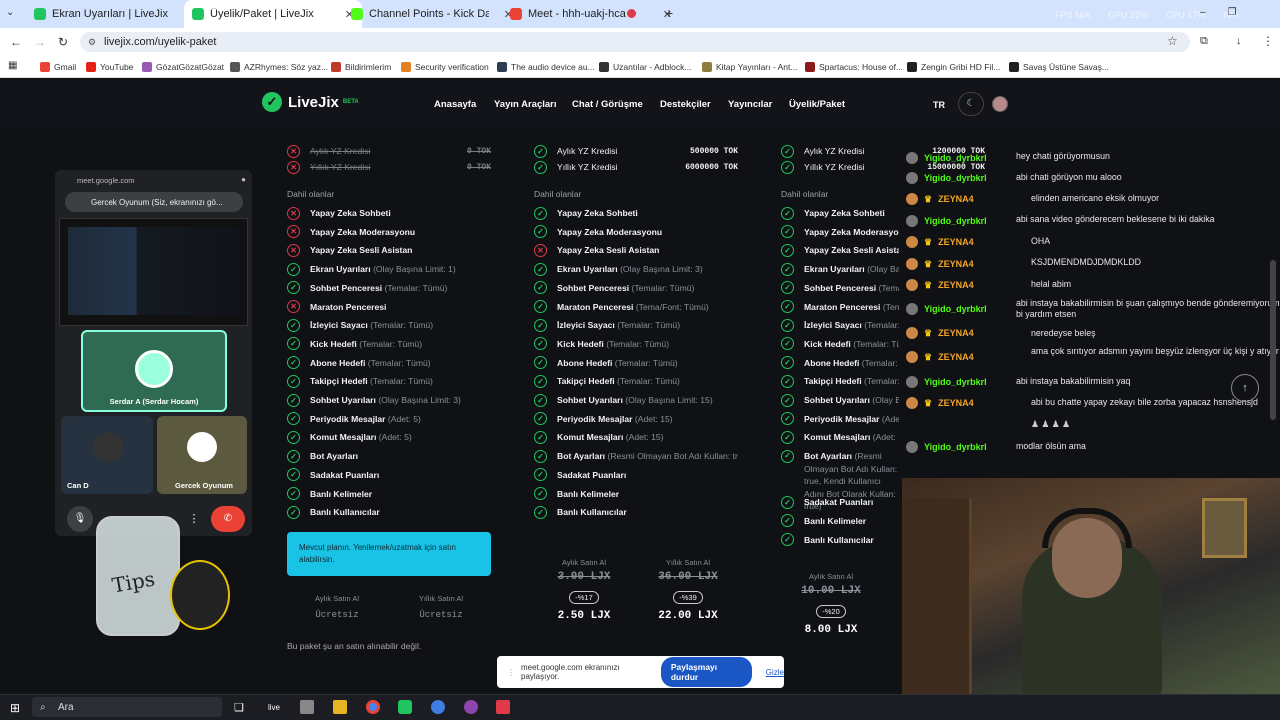 This screenshot has width=1280, height=720. I want to click on back-button: ←, so click(16, 42).